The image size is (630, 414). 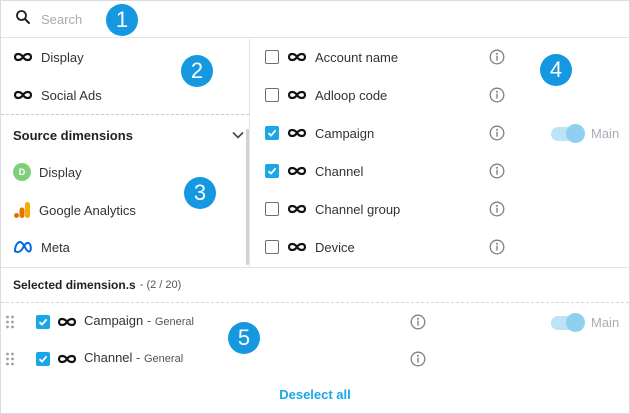 I want to click on source-item-meta: Meta, so click(x=41, y=247).